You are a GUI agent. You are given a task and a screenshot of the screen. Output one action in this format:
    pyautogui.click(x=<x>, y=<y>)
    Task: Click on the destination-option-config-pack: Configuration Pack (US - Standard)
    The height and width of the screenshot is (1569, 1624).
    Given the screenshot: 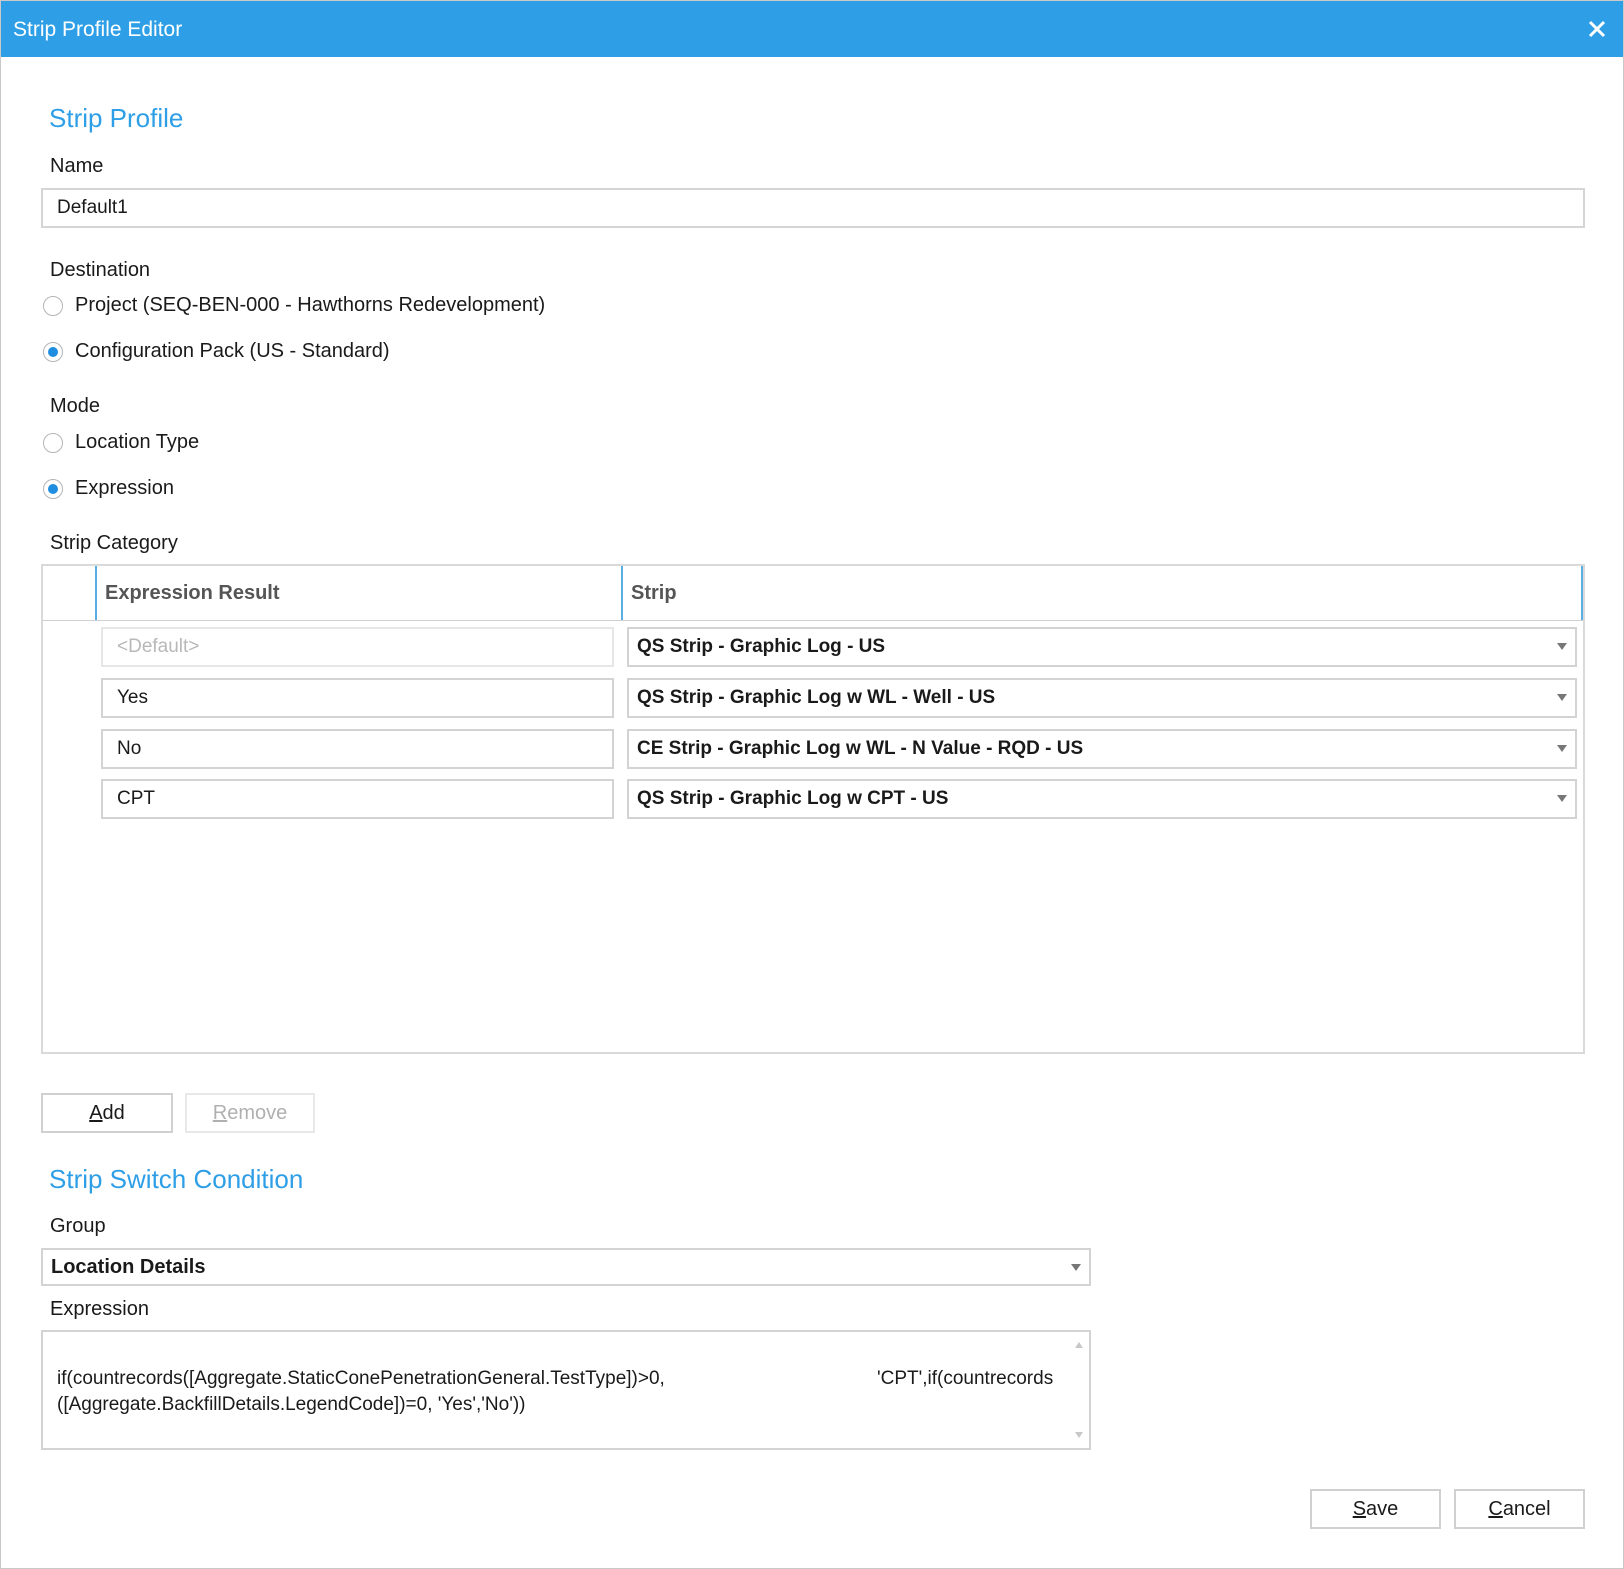 What is the action you would take?
    pyautogui.click(x=216, y=351)
    